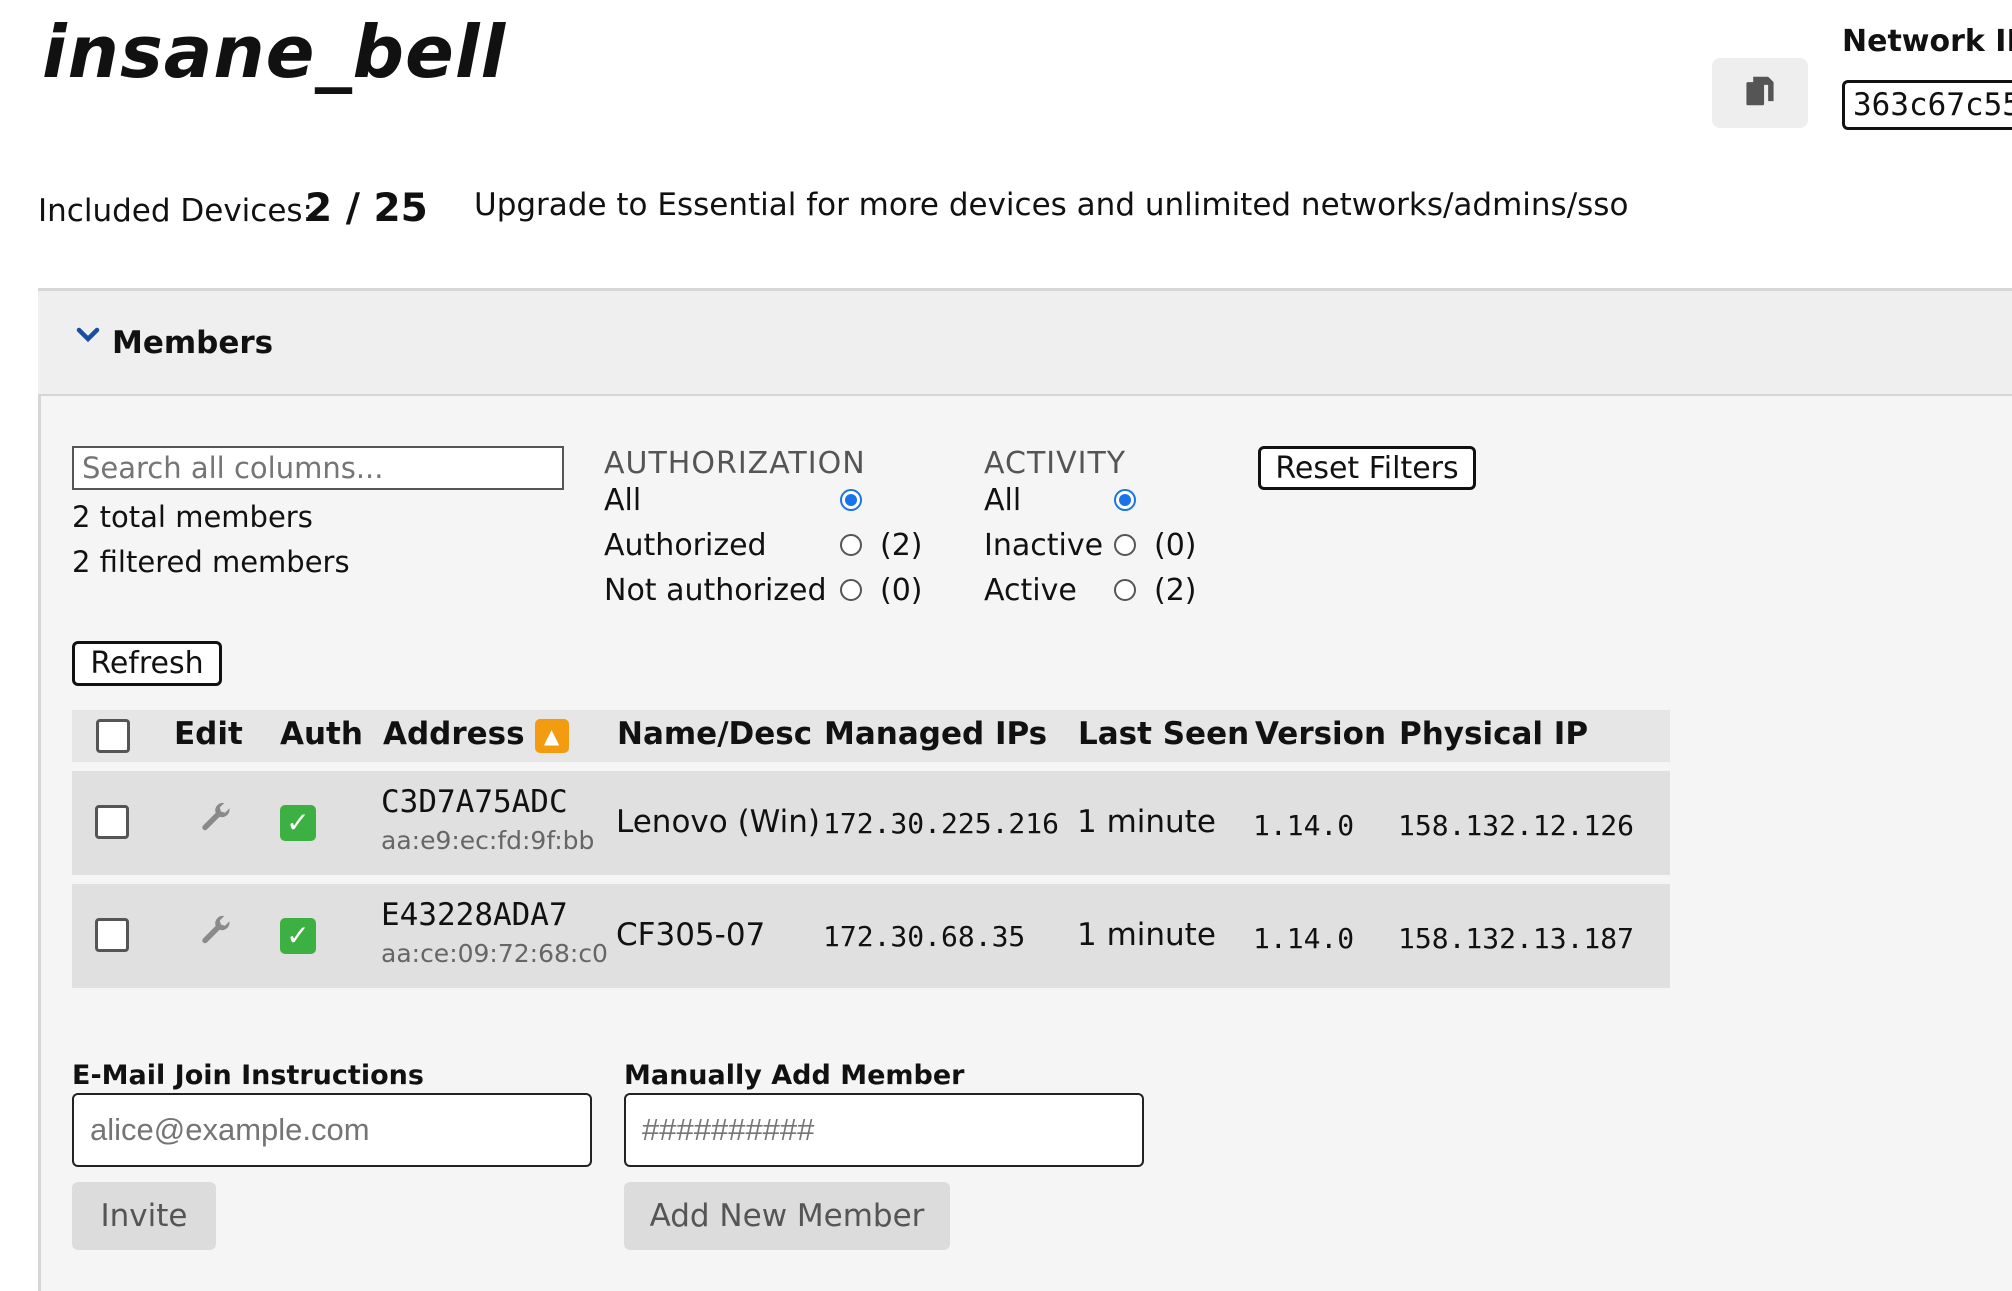  I want to click on member-physical-ip: 158.132.13.187, so click(1516, 938).